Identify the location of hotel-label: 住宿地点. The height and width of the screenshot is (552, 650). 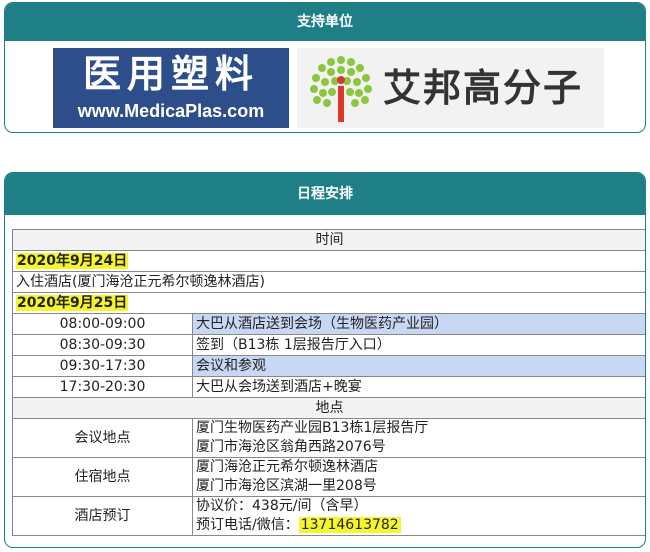
(102, 477).